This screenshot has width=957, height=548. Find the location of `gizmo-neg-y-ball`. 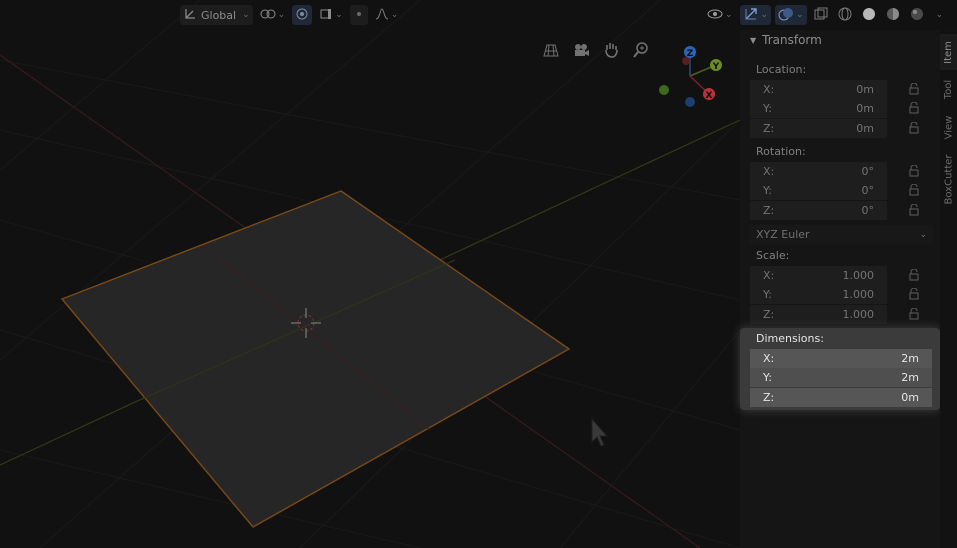

gizmo-neg-y-ball is located at coordinates (664, 90).